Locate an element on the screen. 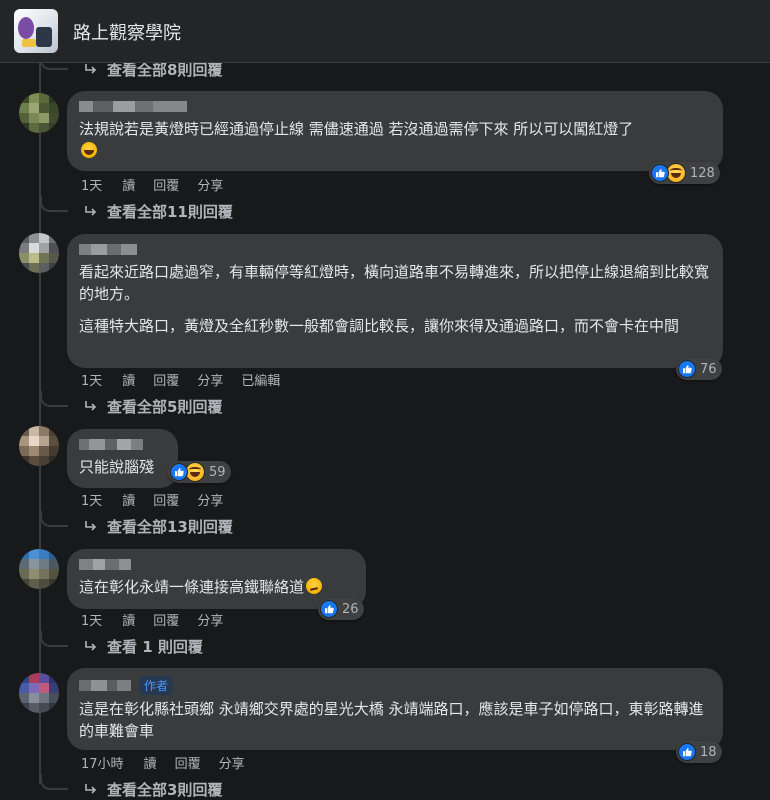 This screenshot has width=770, height=800. comment-bubble: 法規說若是黃燈時已經通過停止線 需儘速通過 若沒通過需停下來 所以可以闖紅燈了 is located at coordinates (395, 131).